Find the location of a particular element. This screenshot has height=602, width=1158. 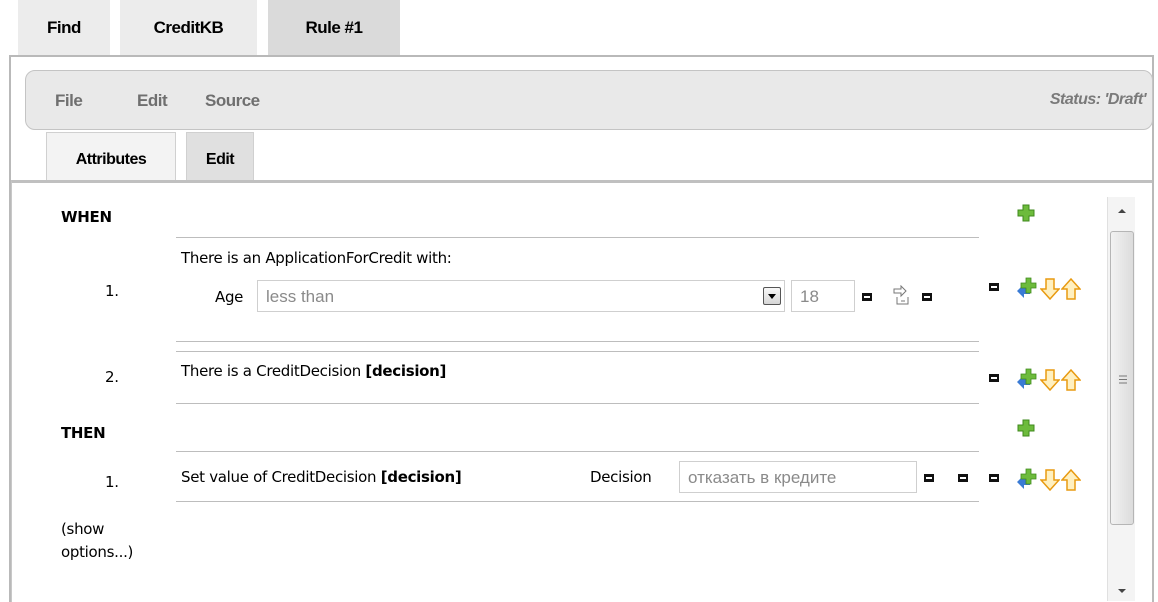

condition-2-text: There is a CreditDecision [decision] is located at coordinates (313, 371).